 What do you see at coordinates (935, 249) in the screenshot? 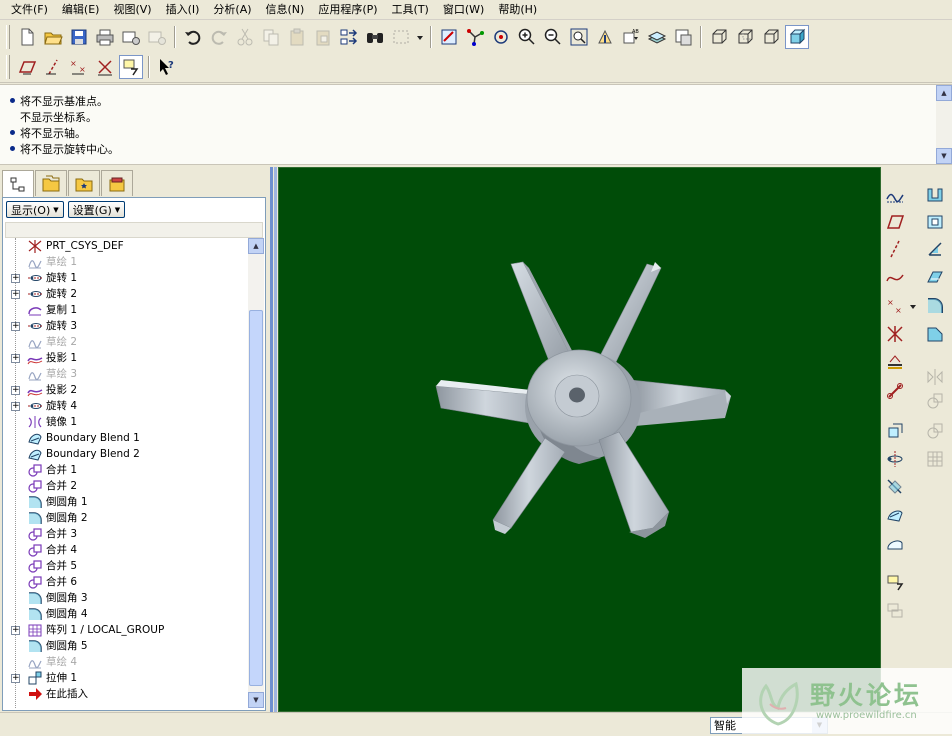
I see `sweep-tool-button` at bounding box center [935, 249].